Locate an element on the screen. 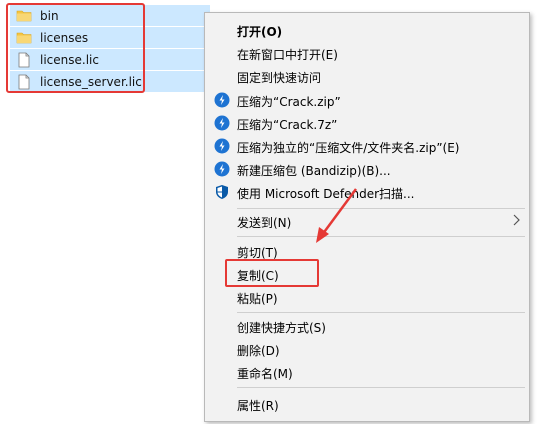 This screenshot has height=424, width=541. menu-item-compress-each: 压缩为独立的“压缩文件/文件夹名.zip”(E) is located at coordinates (367, 146).